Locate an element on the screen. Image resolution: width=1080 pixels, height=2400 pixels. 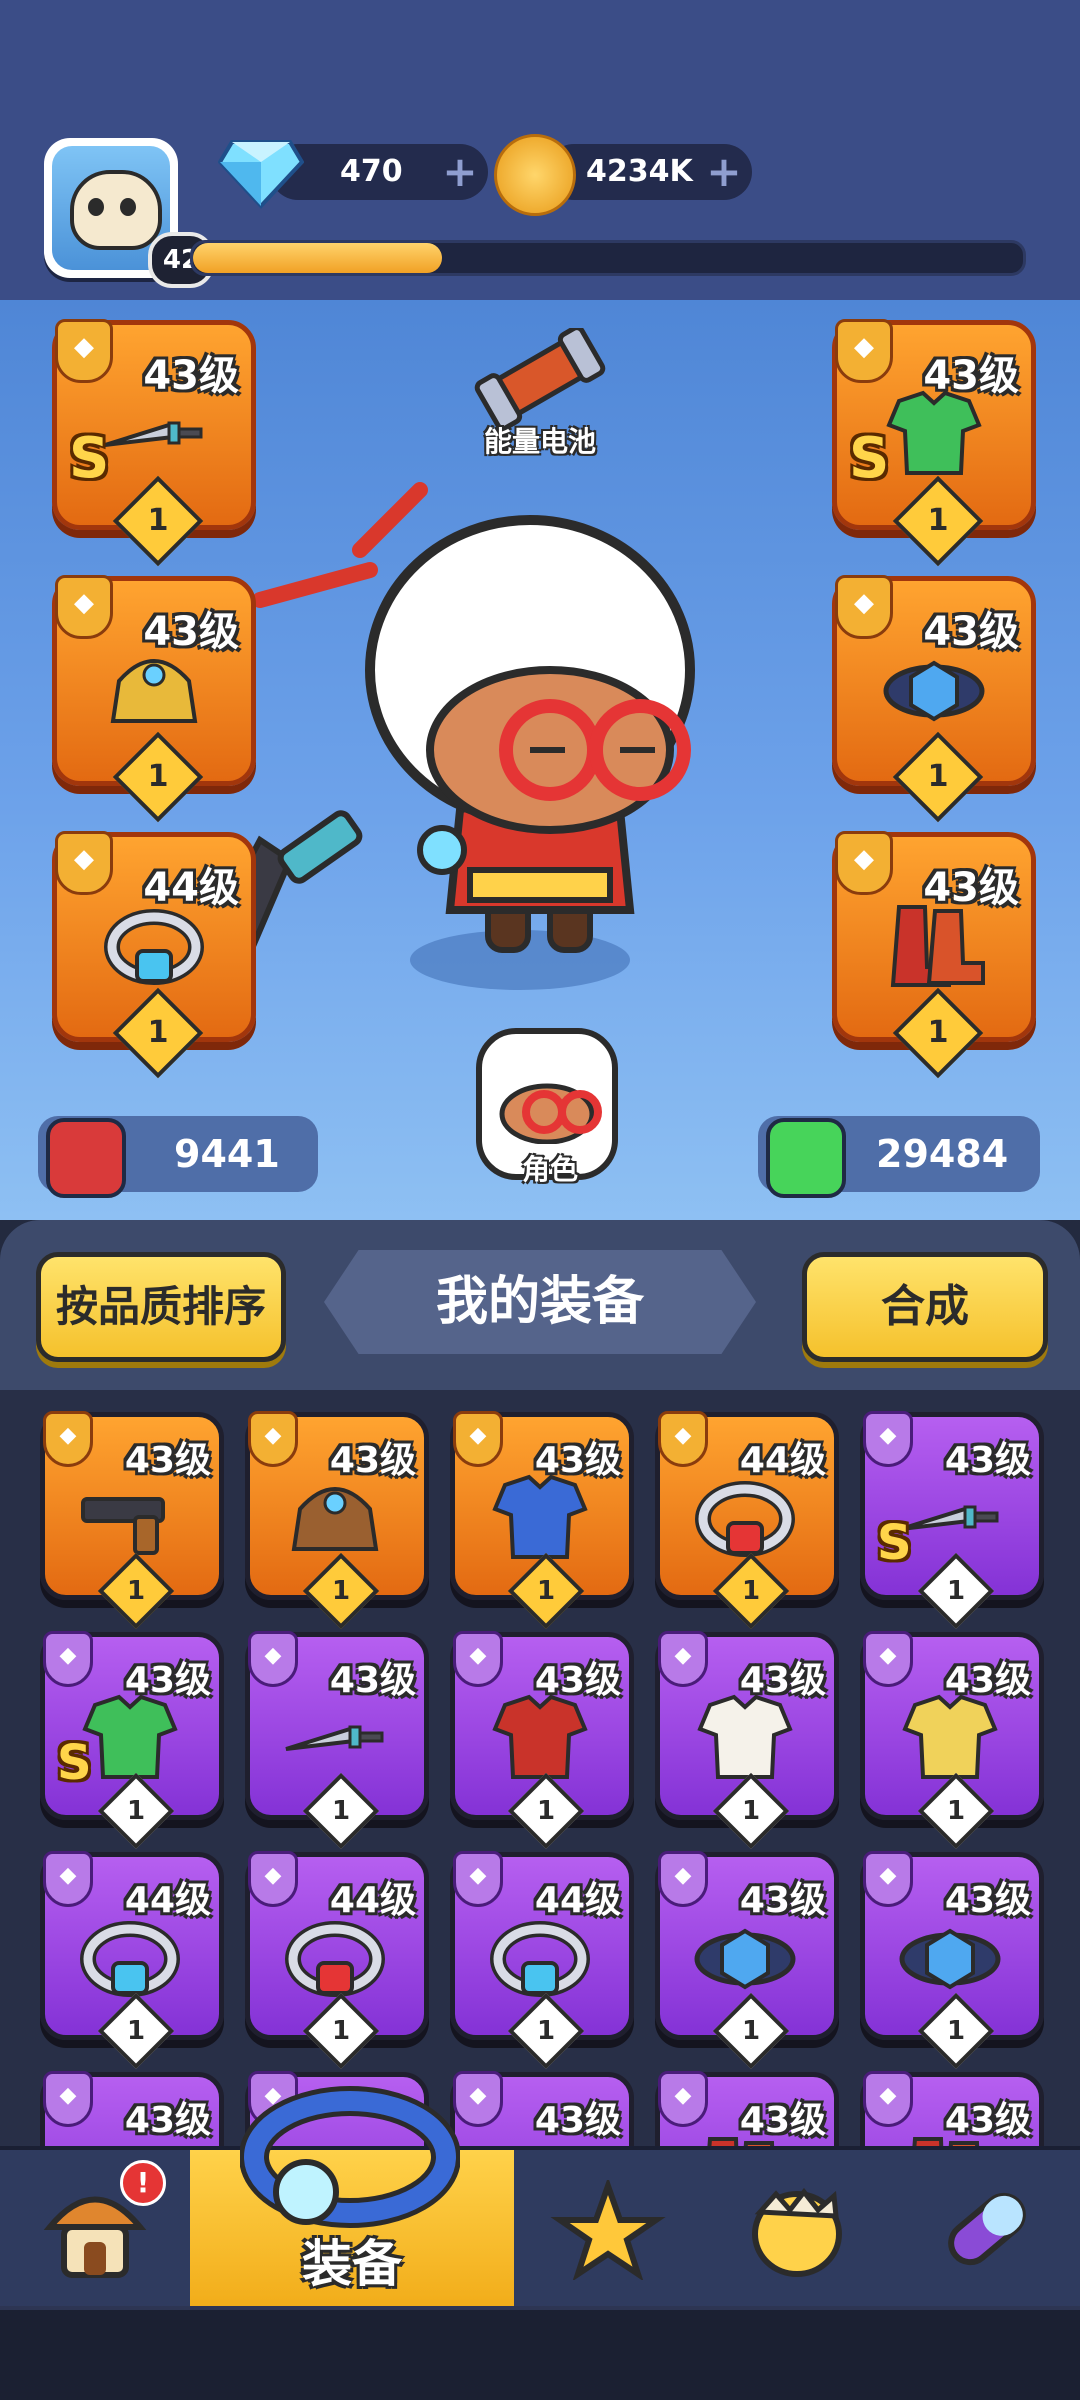
glove-type-icon: ◆ is located at coordinates (84, 607).